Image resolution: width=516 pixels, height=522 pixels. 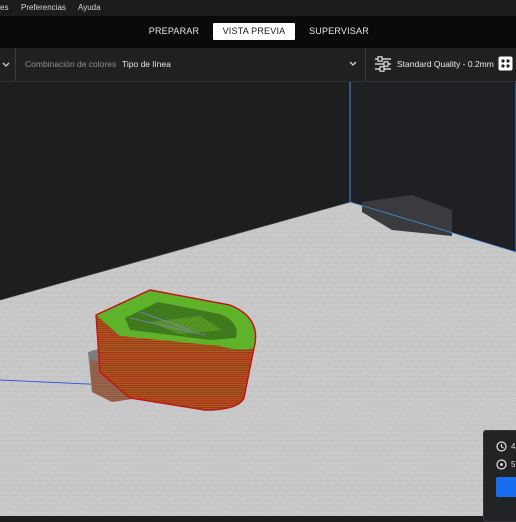 What do you see at coordinates (513, 464) in the screenshot?
I see `material-usage-value: 5` at bounding box center [513, 464].